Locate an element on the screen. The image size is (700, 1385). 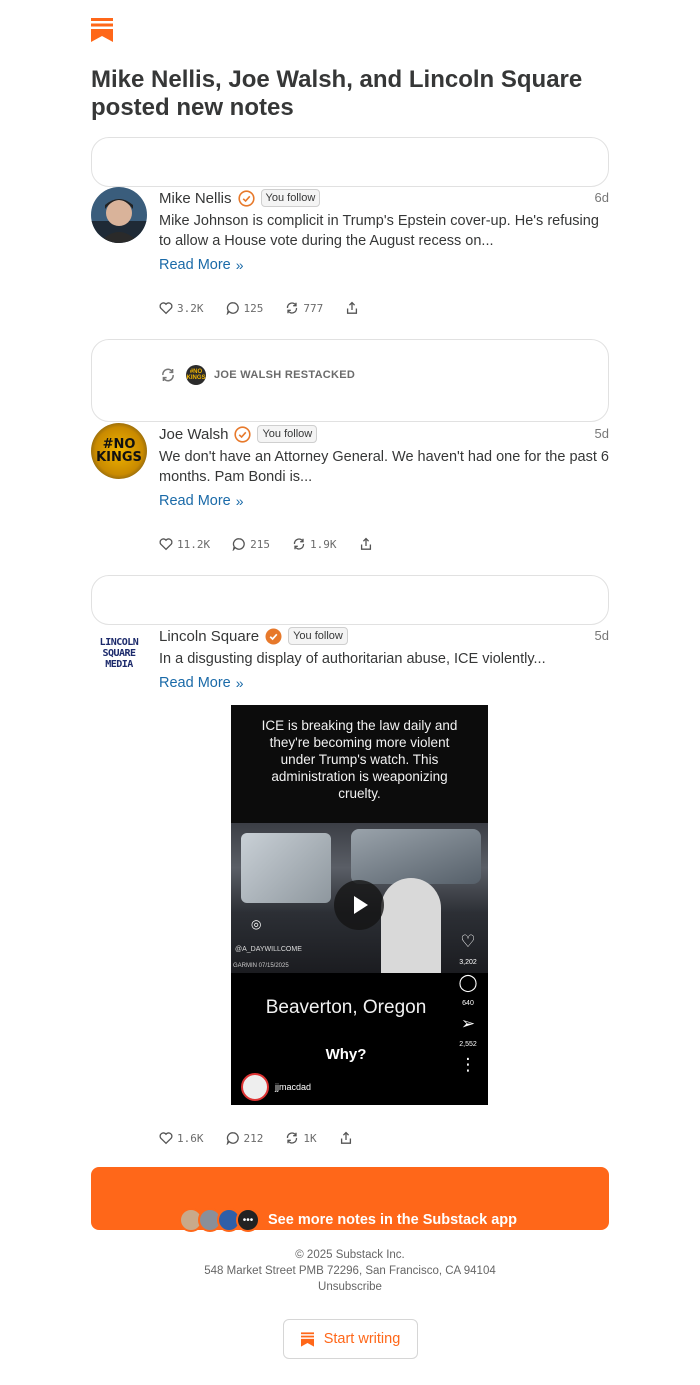
like-count: 3.2K is located at coordinates (190, 308).